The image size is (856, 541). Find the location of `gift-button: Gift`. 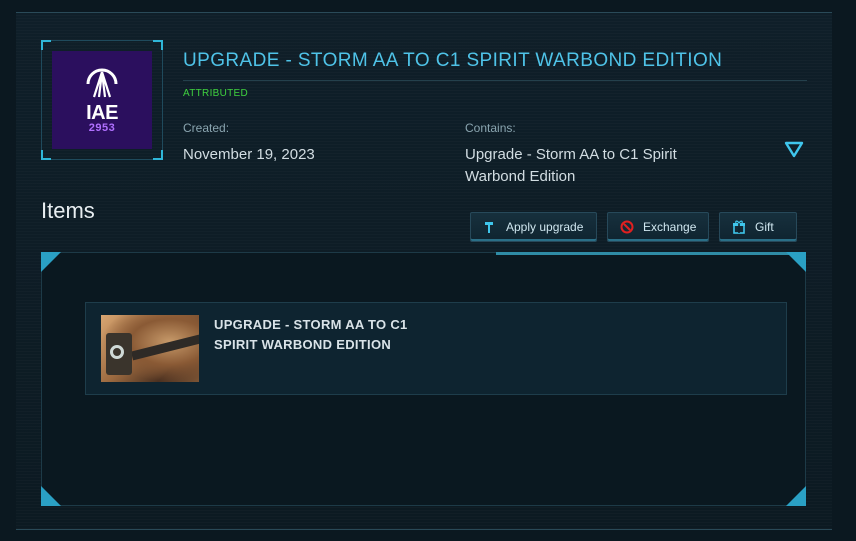

gift-button: Gift is located at coordinates (758, 227).